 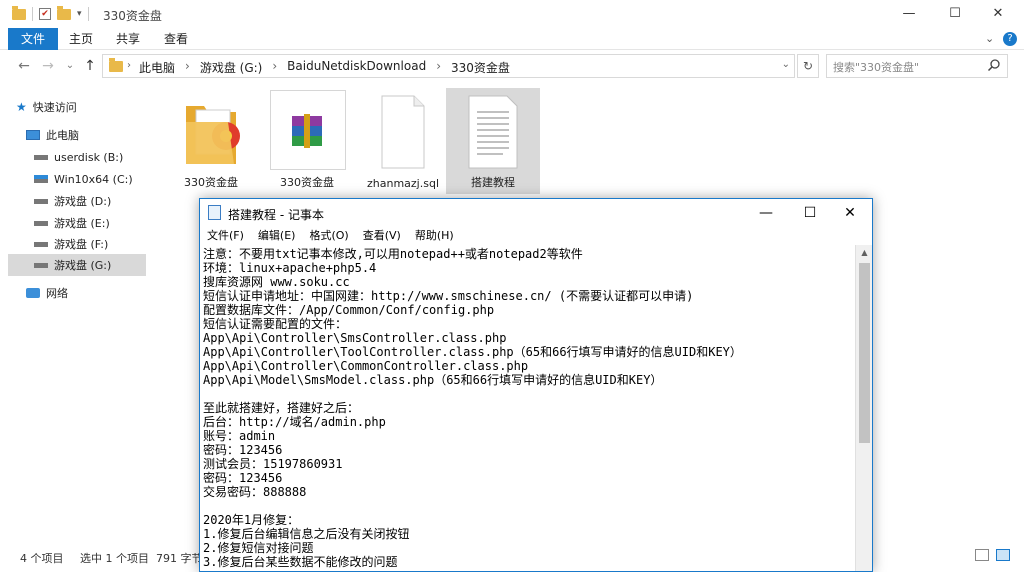 What do you see at coordinates (810, 213) in the screenshot?
I see `notepad-maximize-button: ☐` at bounding box center [810, 213].